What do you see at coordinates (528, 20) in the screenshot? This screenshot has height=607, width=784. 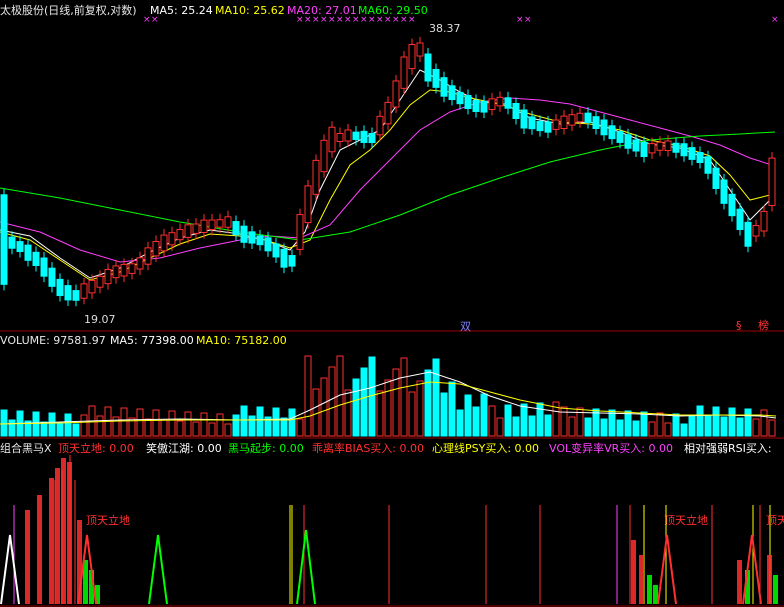 I see `marker-x-18: ×` at bounding box center [528, 20].